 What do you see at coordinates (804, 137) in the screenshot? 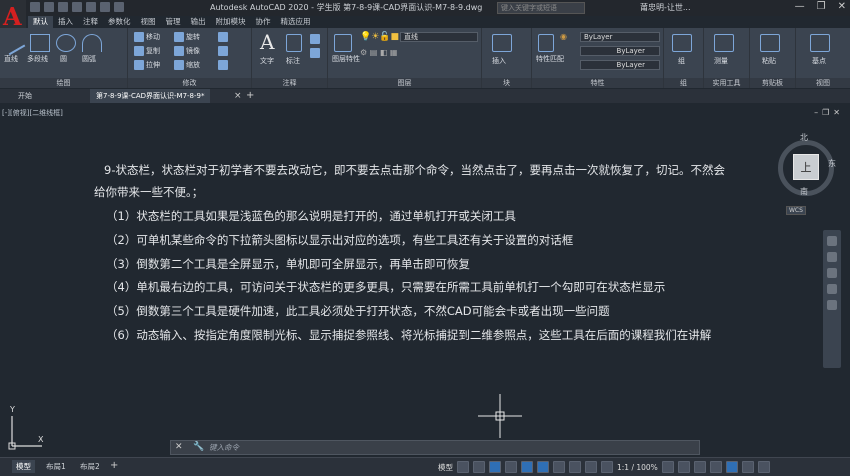
I see `compass-north: 北` at bounding box center [804, 137].